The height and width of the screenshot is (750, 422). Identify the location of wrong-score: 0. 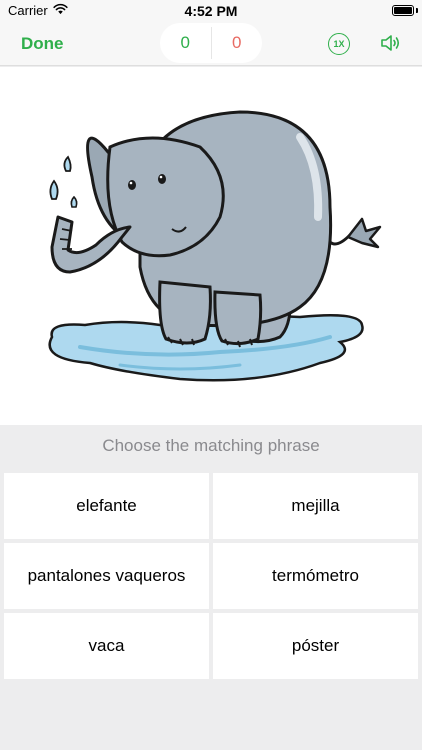
(237, 42).